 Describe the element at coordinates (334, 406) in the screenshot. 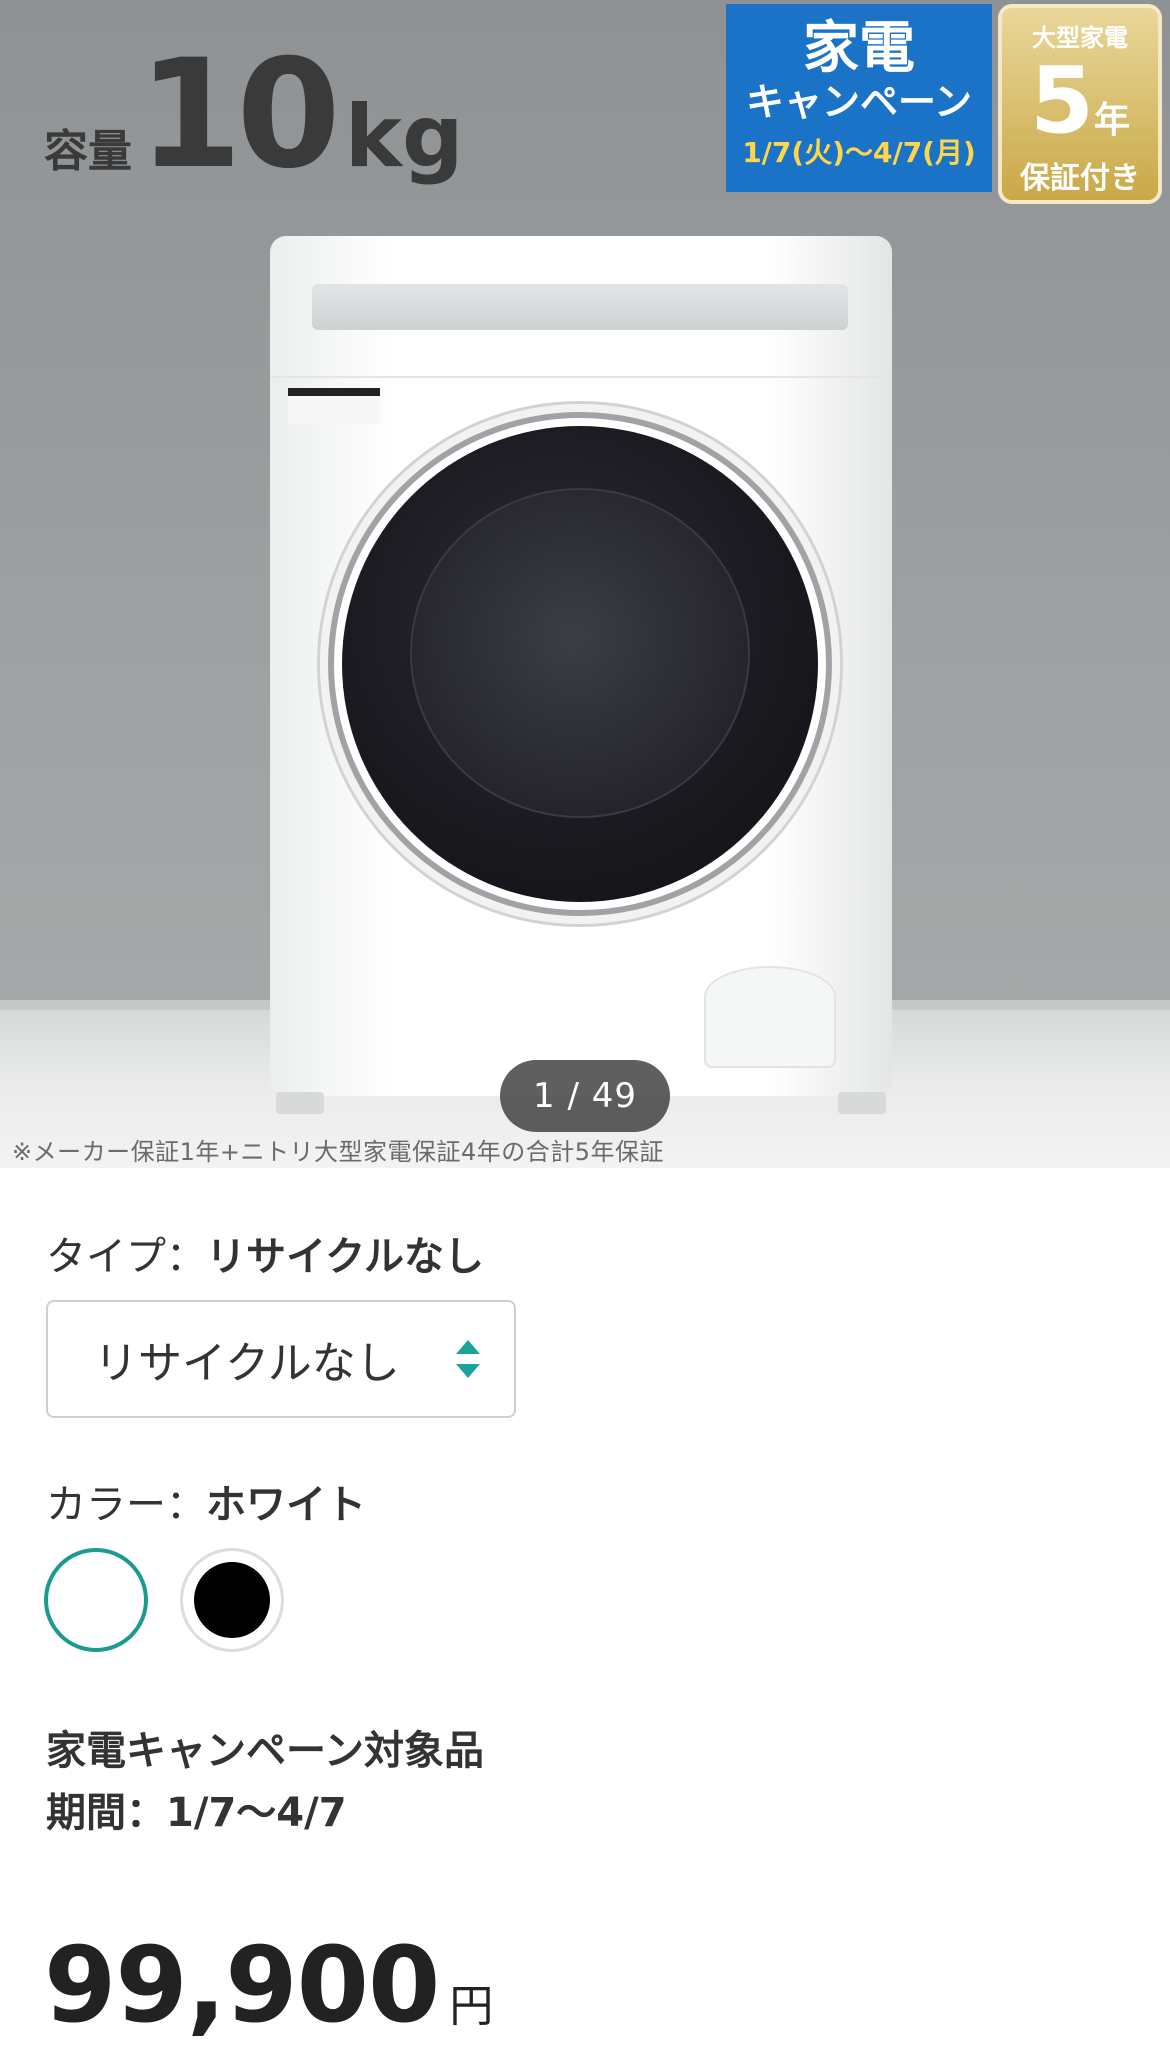

I see `warning-label` at that location.